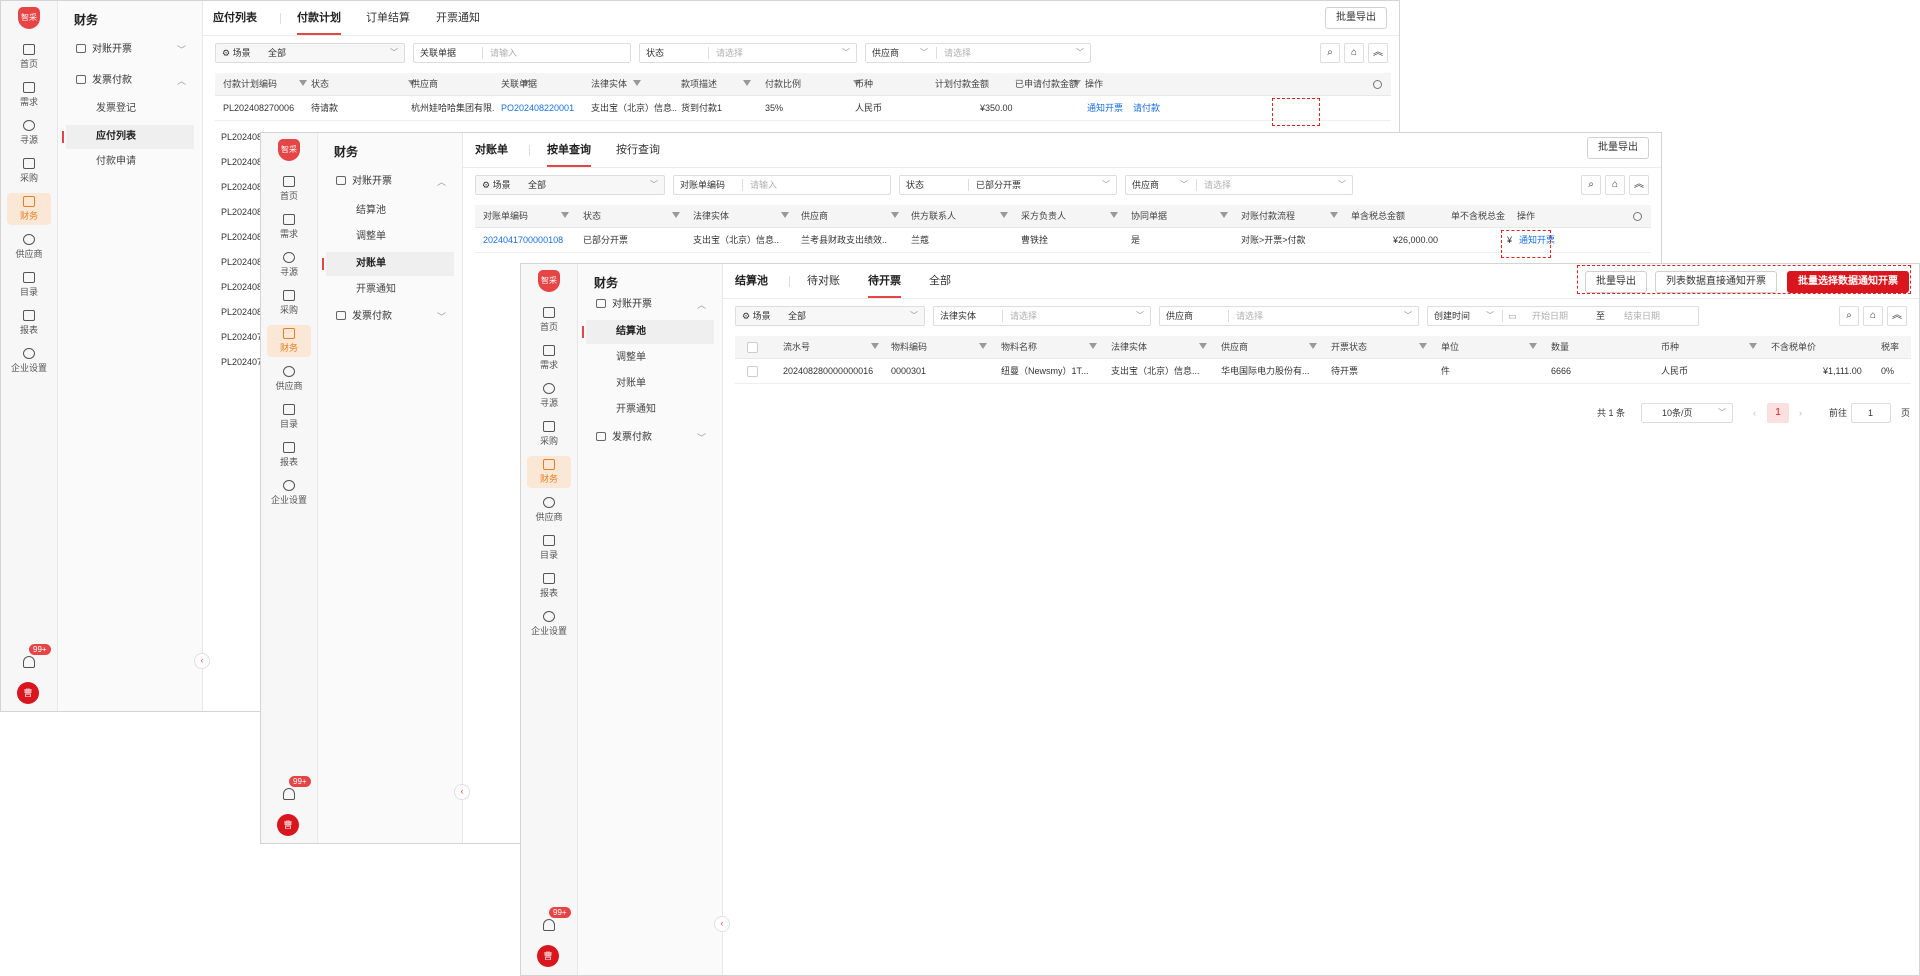 This screenshot has width=1920, height=976. Describe the element at coordinates (537, 108) in the screenshot. I see `related-doc-link: PO202408220001` at that location.